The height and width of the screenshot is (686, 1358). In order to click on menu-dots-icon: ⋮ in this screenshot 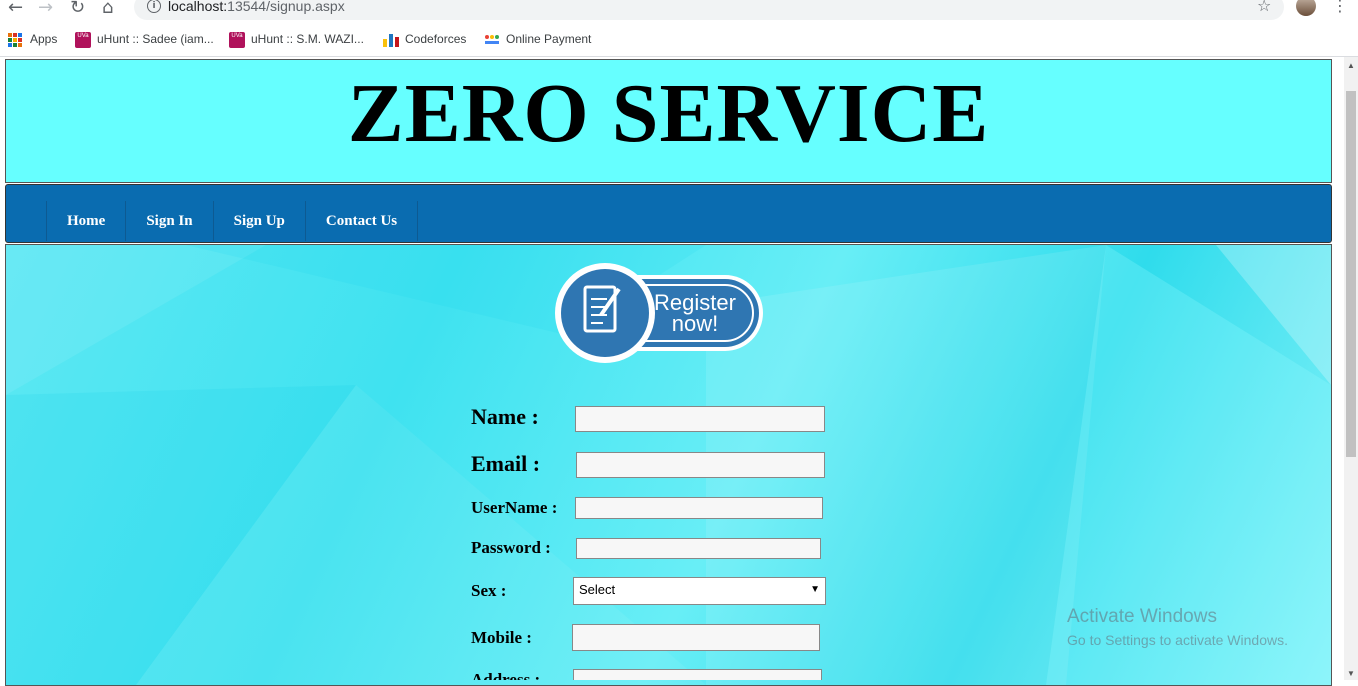, I will do `click(1340, 7)`.